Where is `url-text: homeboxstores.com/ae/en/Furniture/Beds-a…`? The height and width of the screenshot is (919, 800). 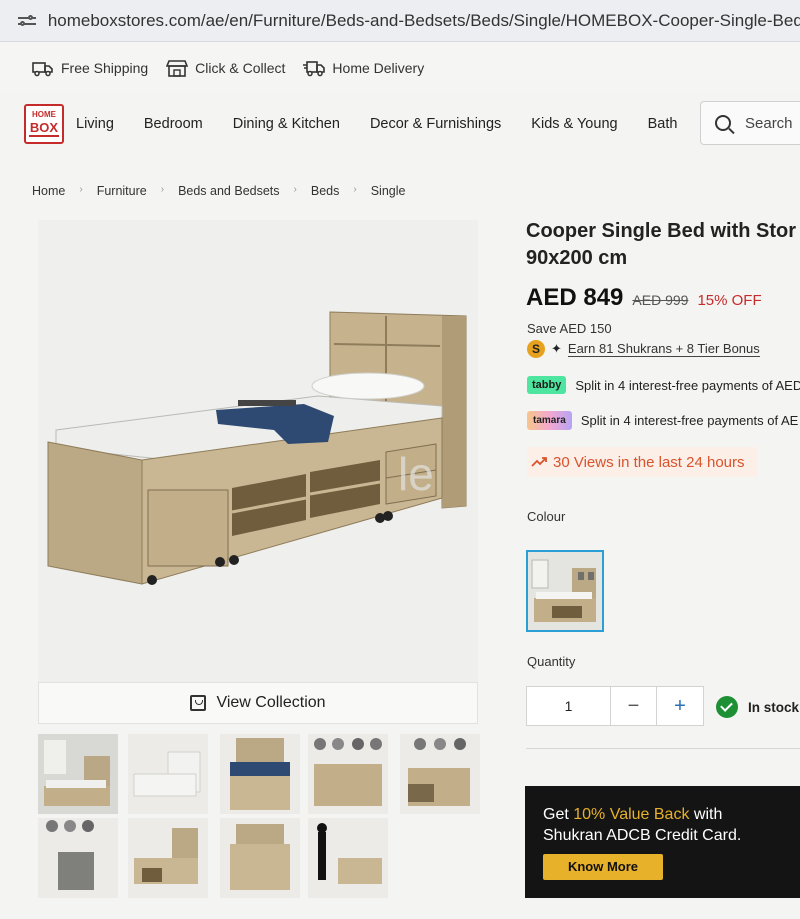
url-text: homeboxstores.com/ae/en/Furniture/Beds-a… is located at coordinates (424, 21).